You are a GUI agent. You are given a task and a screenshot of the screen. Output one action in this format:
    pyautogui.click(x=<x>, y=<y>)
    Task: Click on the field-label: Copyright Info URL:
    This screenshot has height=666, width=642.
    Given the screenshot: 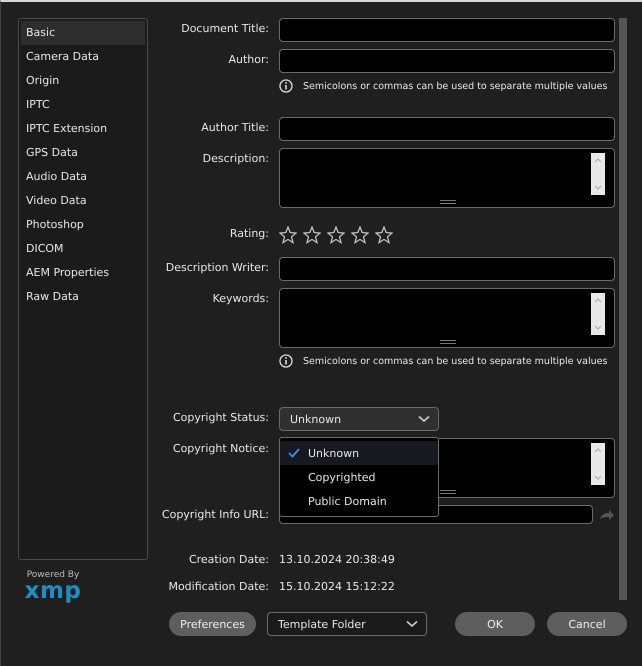 What is the action you would take?
    pyautogui.click(x=215, y=514)
    